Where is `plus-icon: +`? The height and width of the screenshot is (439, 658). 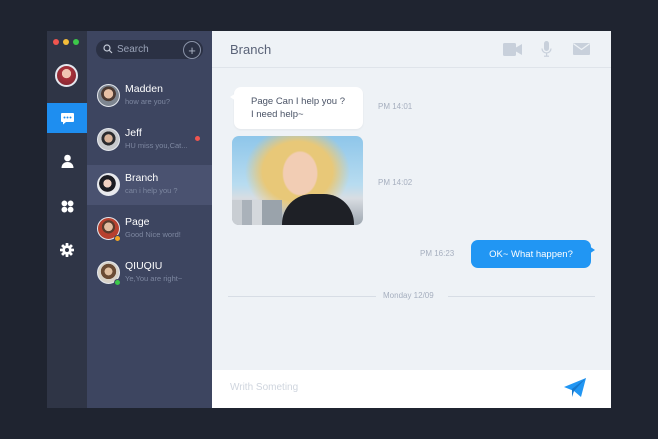 plus-icon: + is located at coordinates (192, 50).